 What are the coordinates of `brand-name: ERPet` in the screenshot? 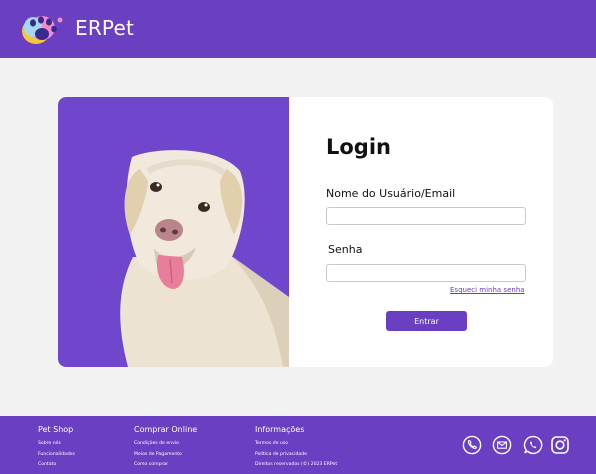 It's located at (104, 28).